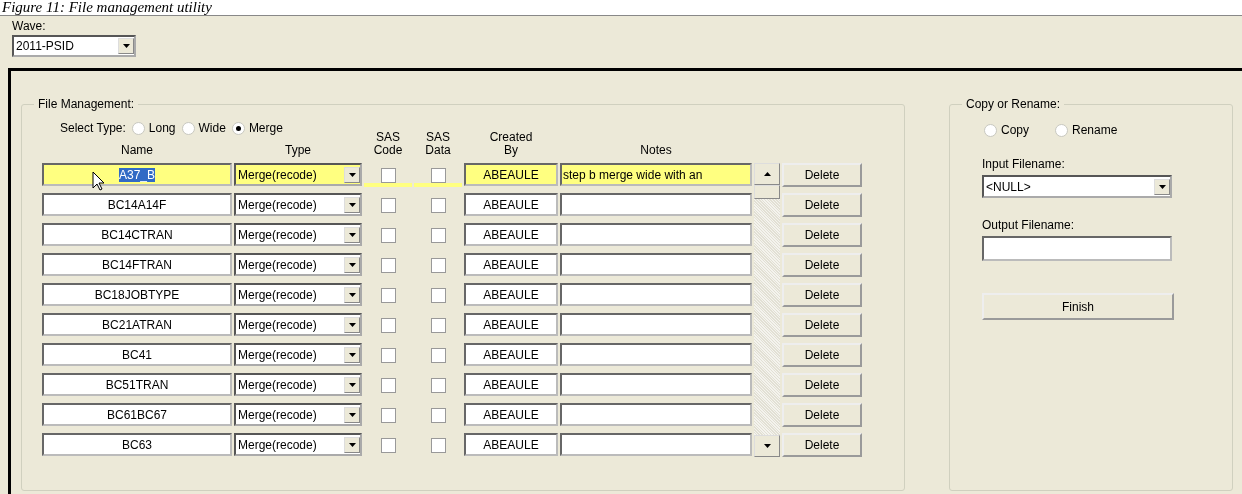  What do you see at coordinates (137, 234) in the screenshot?
I see `name-field: BC14CTRAN` at bounding box center [137, 234].